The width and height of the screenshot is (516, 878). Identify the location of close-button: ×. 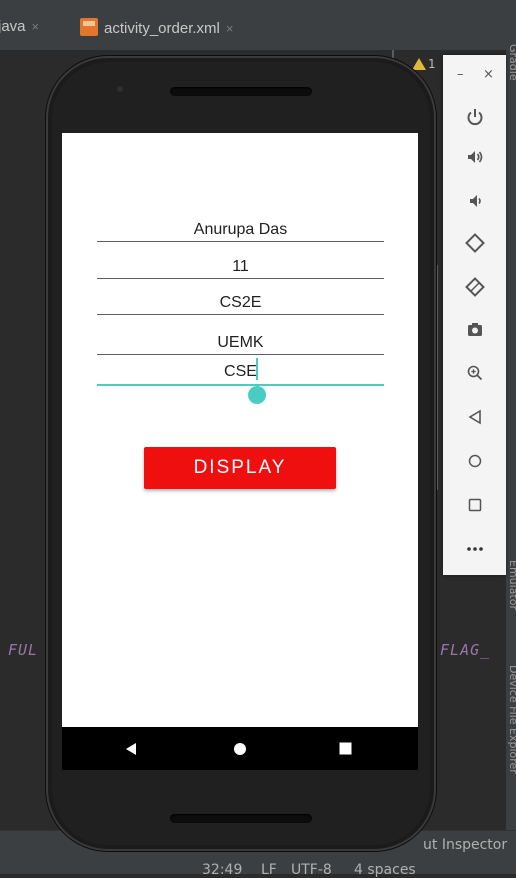
(488, 74).